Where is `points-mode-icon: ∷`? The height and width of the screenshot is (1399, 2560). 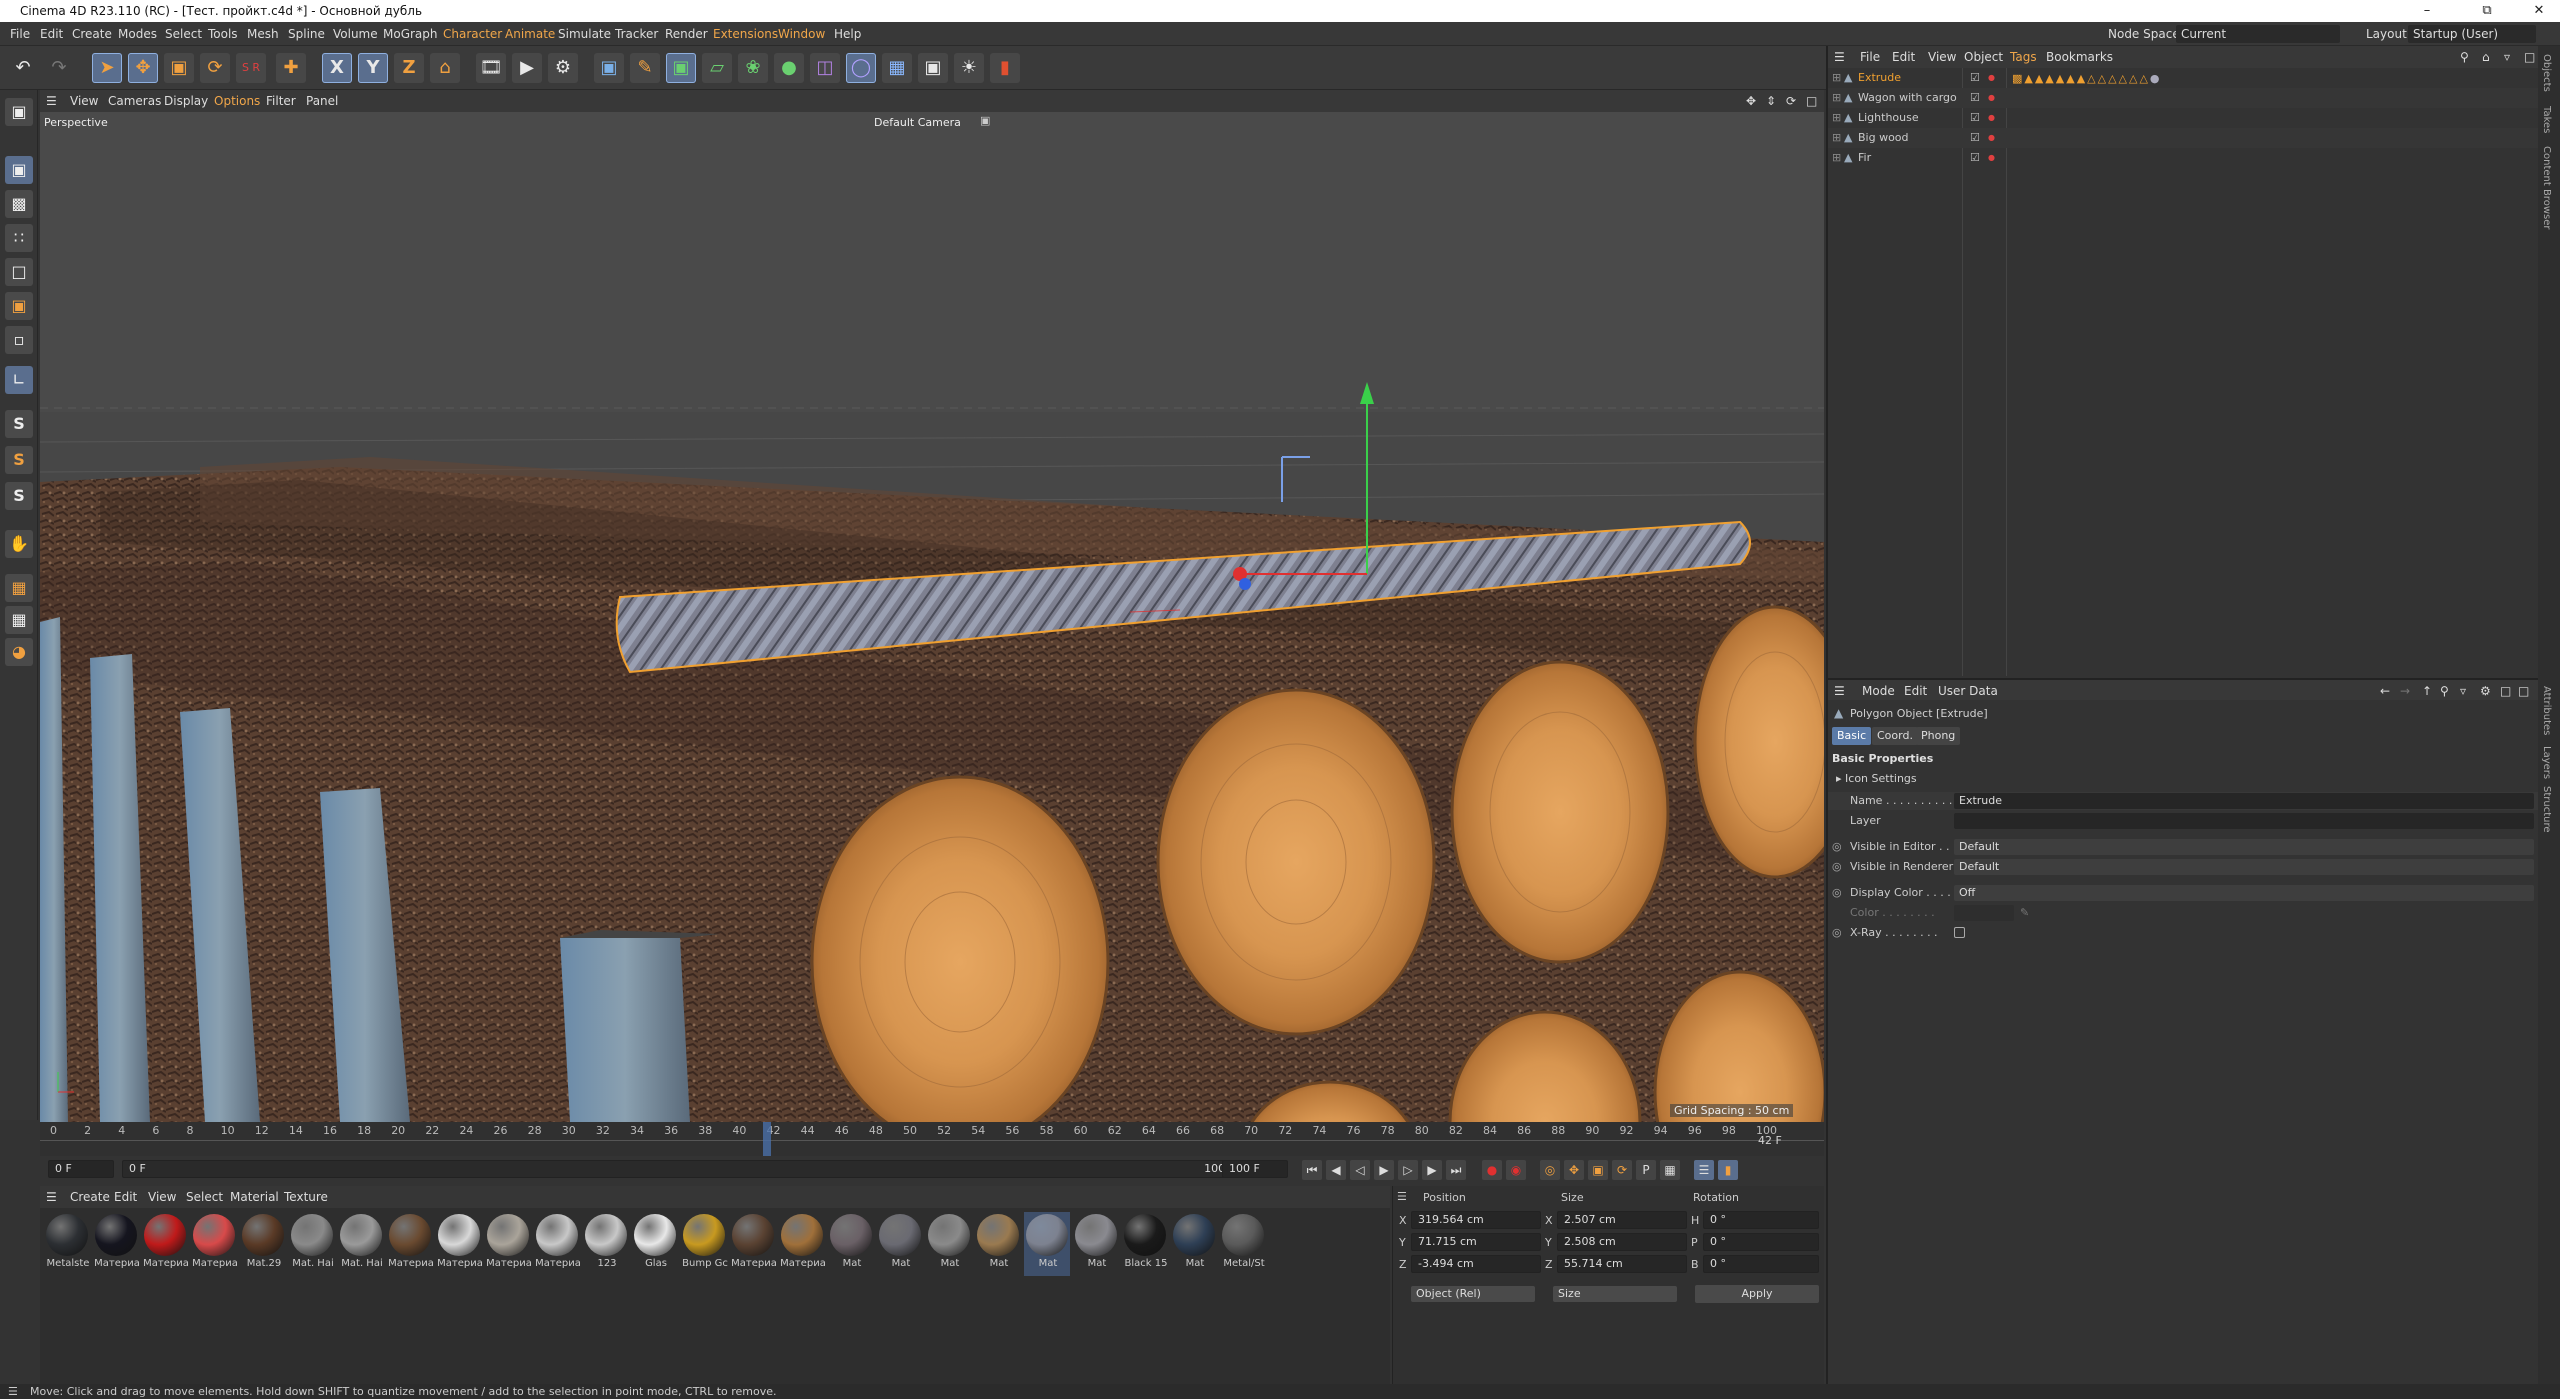 points-mode-icon: ∷ is located at coordinates (19, 238).